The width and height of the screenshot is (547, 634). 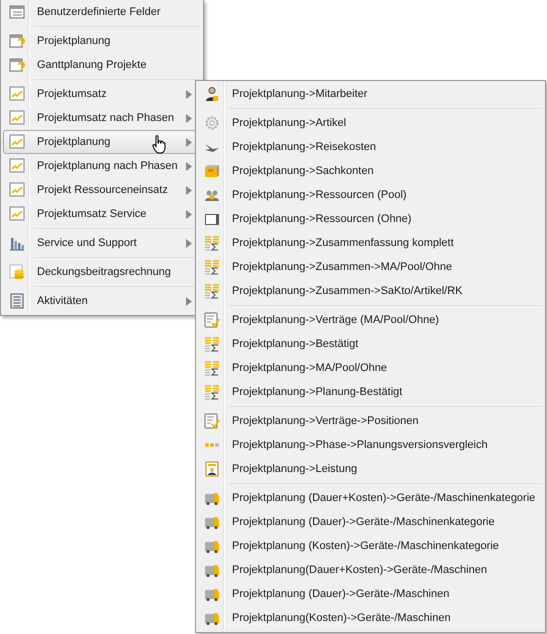 What do you see at coordinates (370, 243) in the screenshot?
I see `menu-item: Projektplanung->Zusammenfassung komplett` at bounding box center [370, 243].